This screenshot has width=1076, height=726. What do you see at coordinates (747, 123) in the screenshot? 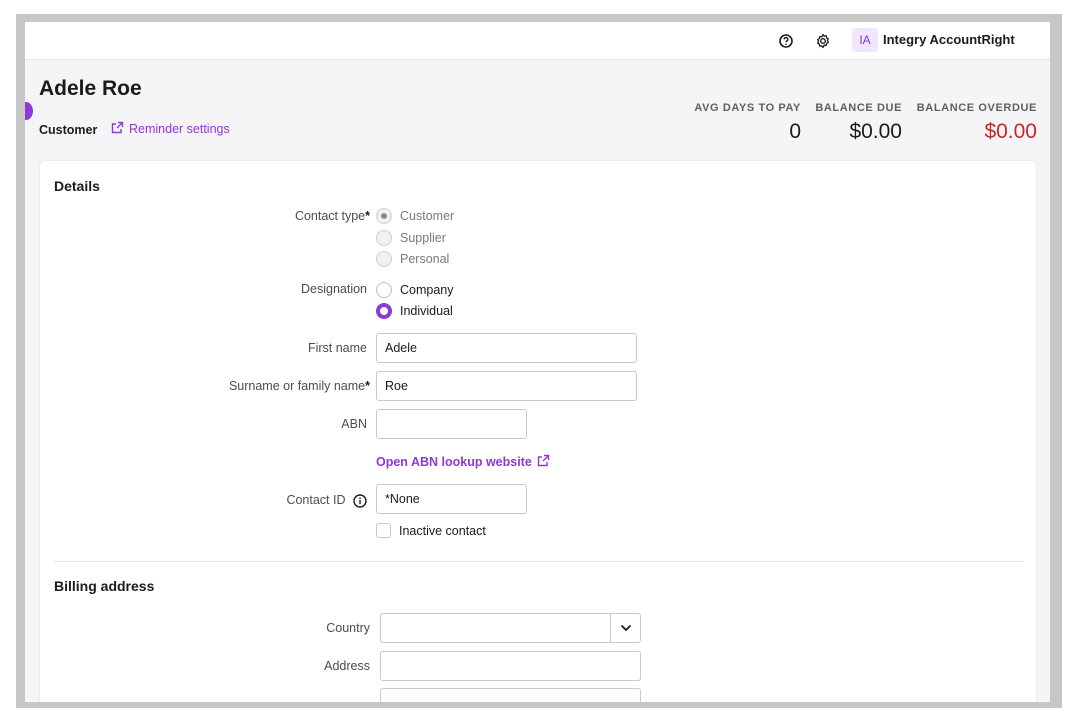
I see `stat-avg-days: AVG DAYS TO PAY 0` at bounding box center [747, 123].